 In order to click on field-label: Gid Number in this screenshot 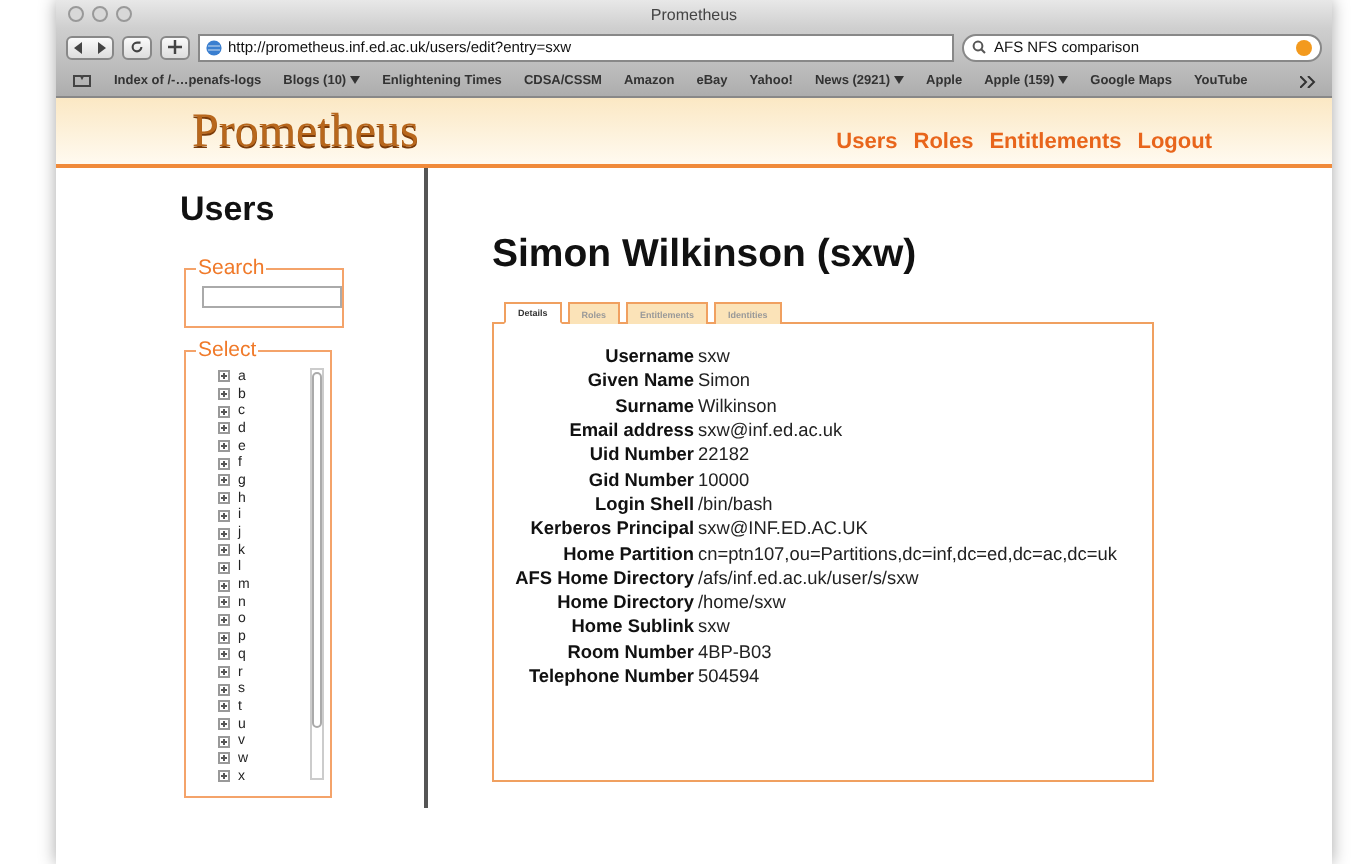, I will do `click(640, 479)`.